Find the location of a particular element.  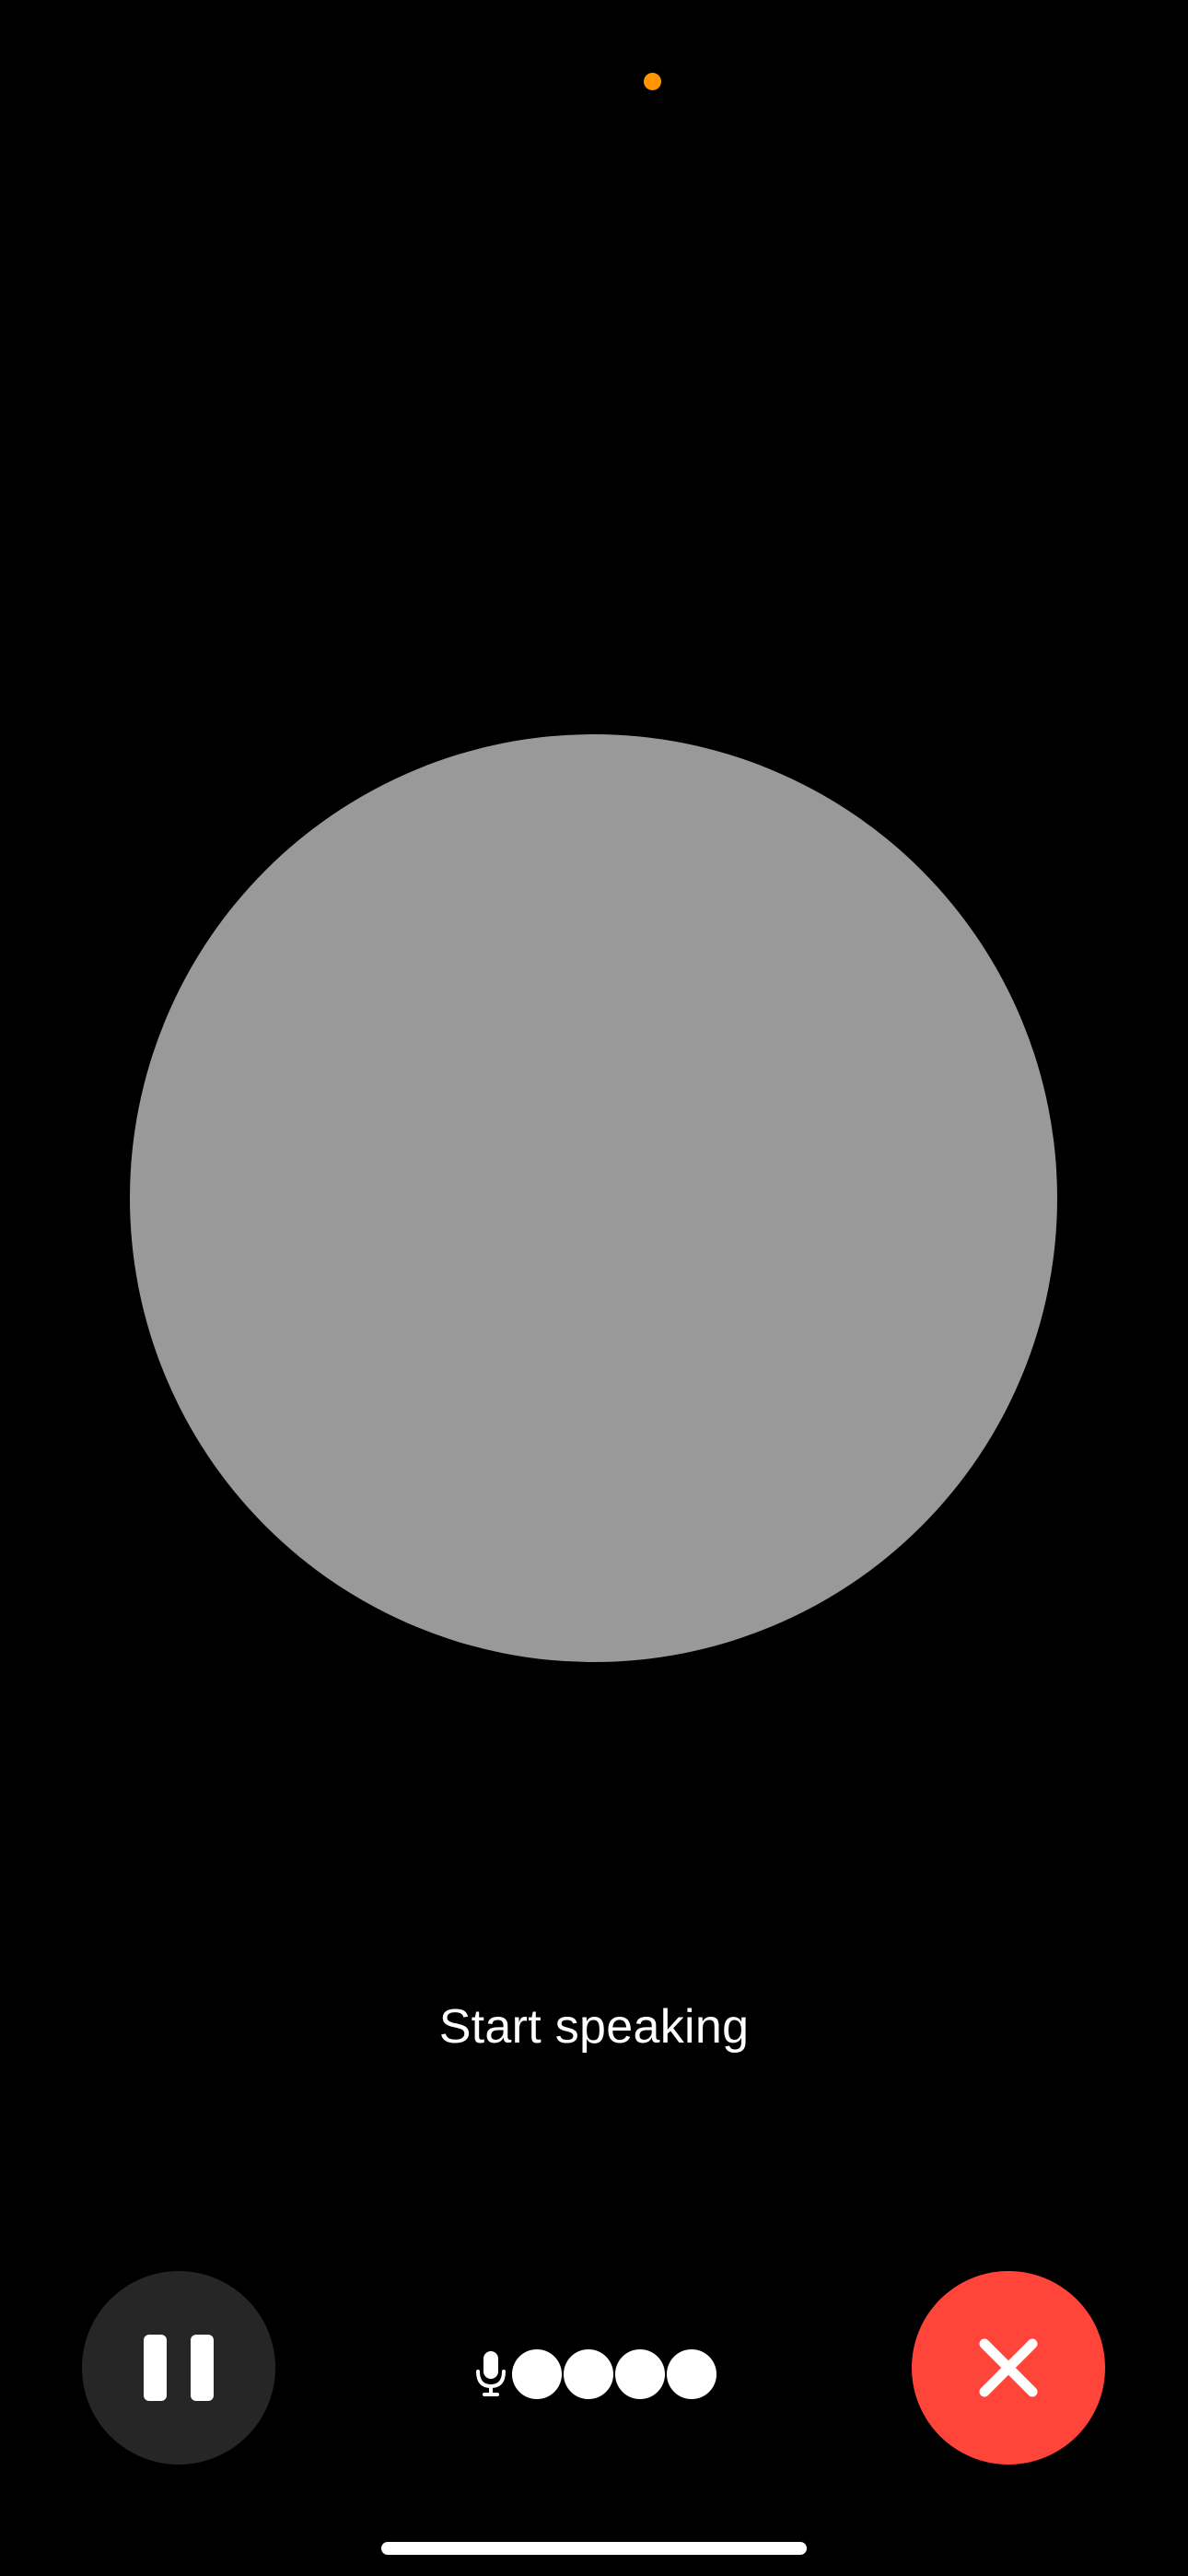

speaking-prompt: Start speaking is located at coordinates (594, 2027).